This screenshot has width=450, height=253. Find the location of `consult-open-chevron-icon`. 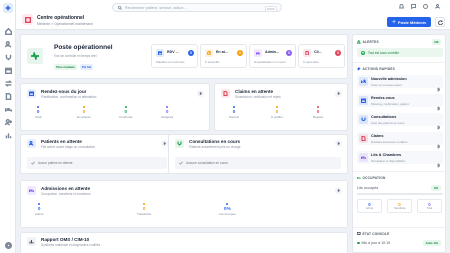

consult-open-chevron-icon is located at coordinates (338, 143).